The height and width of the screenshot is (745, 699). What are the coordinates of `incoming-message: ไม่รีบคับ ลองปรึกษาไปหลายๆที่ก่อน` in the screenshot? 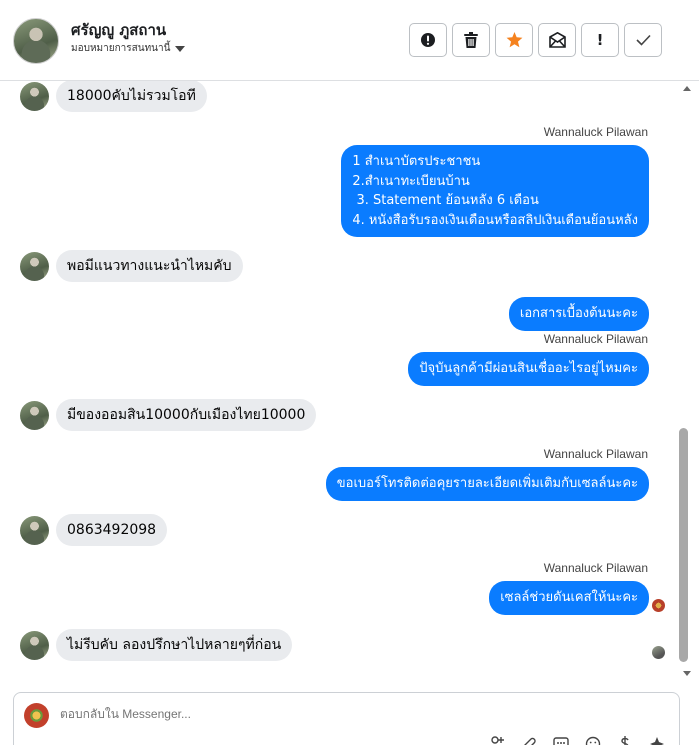 It's located at (156, 645).